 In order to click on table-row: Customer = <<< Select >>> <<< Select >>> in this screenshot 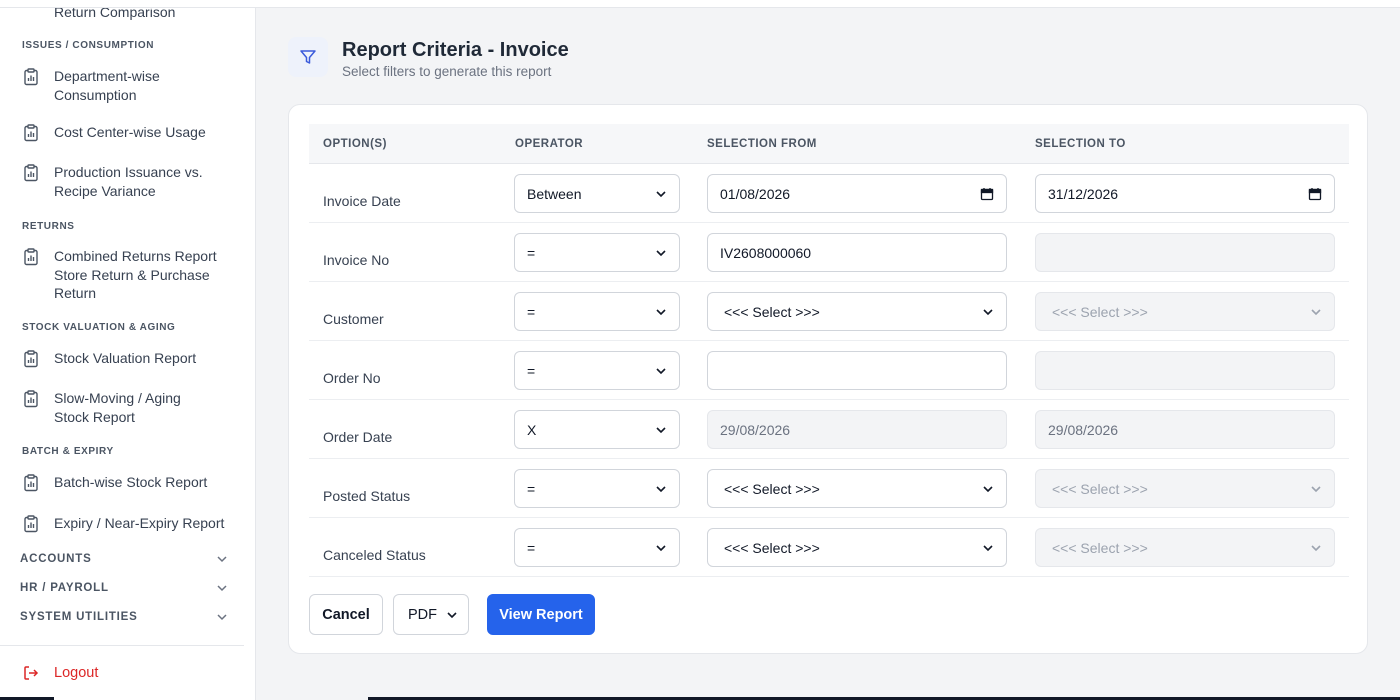, I will do `click(829, 311)`.